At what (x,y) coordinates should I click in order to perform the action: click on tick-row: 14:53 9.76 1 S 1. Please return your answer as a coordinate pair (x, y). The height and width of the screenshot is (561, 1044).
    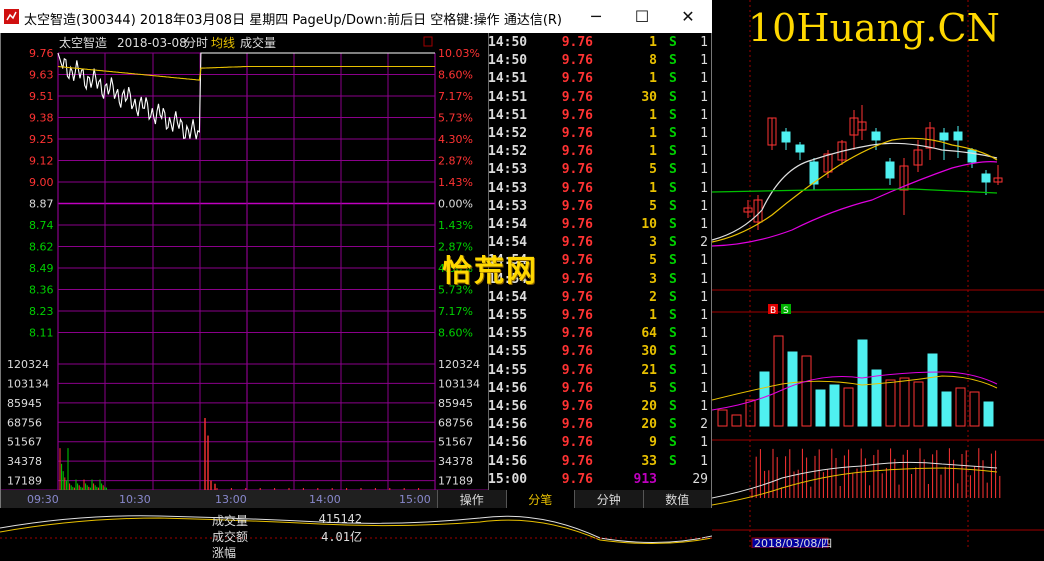
    Looking at the image, I should click on (599, 189).